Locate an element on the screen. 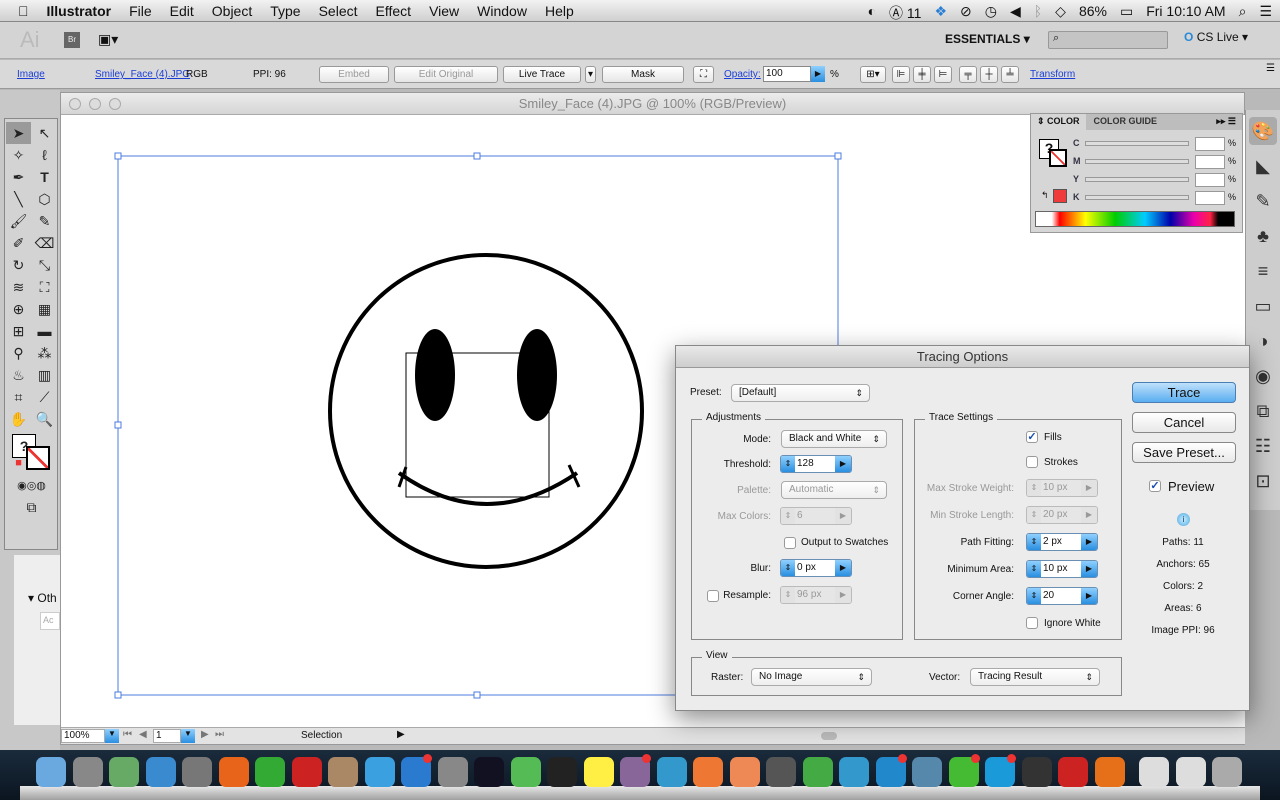  dock-app-w-icon is located at coordinates (854, 772).